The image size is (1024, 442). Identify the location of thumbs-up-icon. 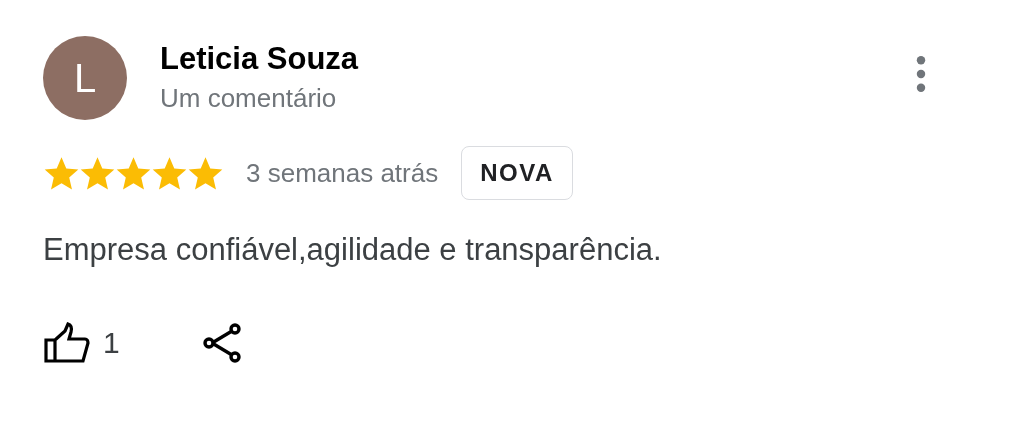
(67, 343).